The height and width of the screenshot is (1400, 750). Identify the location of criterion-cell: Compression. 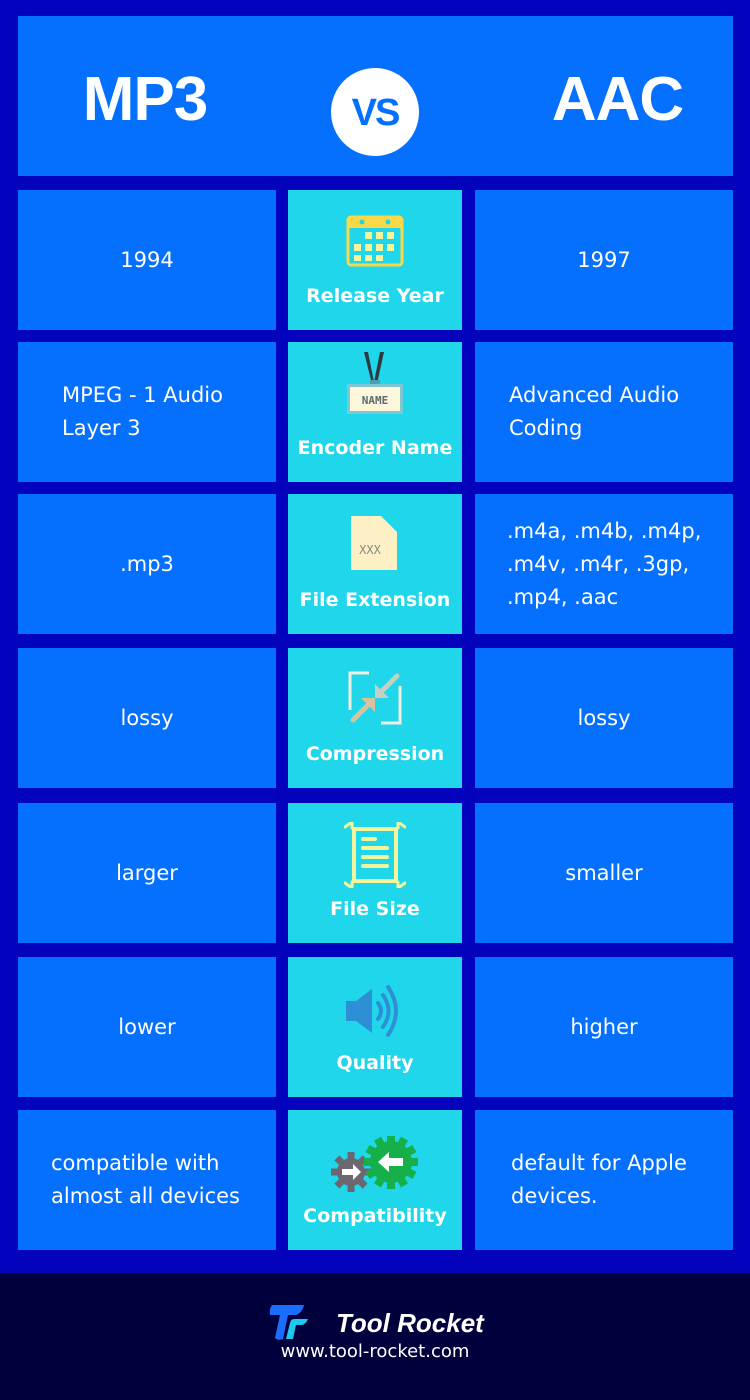
(375, 718).